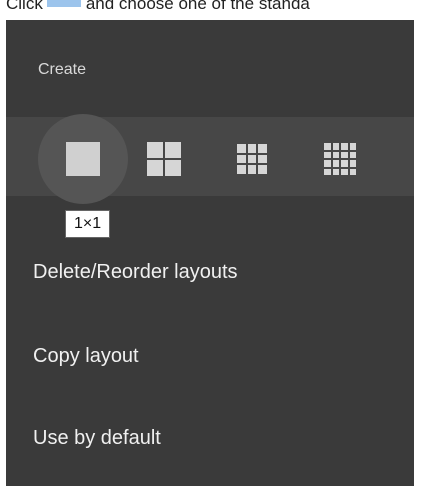 The image size is (428, 486). I want to click on doc-instruction-line: Click and choose one of the standa, so click(217, 7).